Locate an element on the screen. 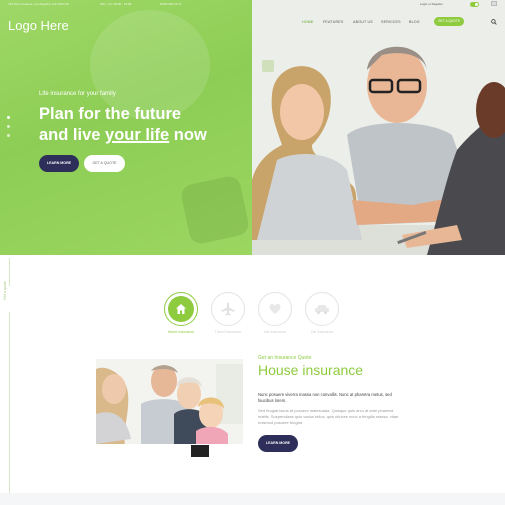 Image resolution: width=505 pixels, height=505 pixels. tab-label: Life Insurance is located at coordinates (275, 332).